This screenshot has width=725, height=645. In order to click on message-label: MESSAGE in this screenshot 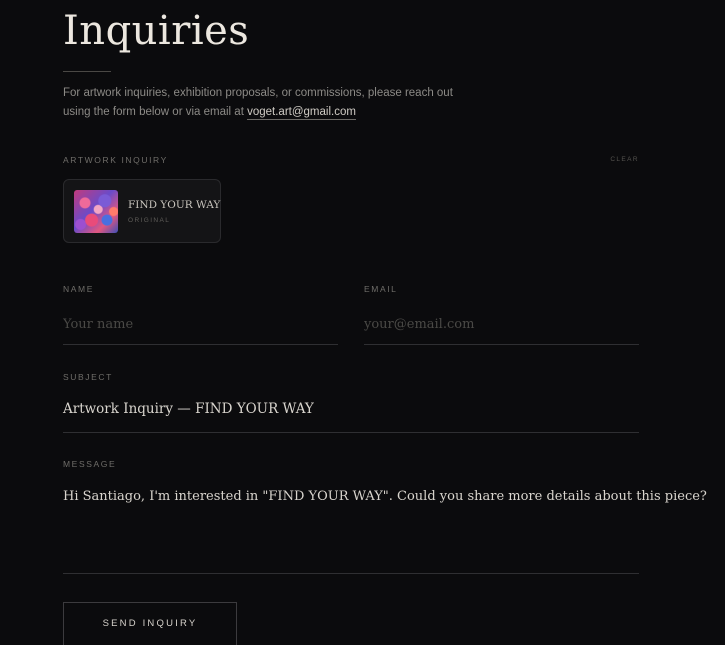, I will do `click(90, 464)`.